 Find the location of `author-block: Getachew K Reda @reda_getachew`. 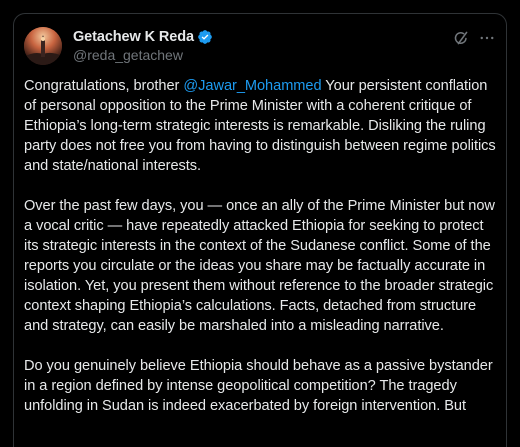

author-block: Getachew K Reda @reda_getachew is located at coordinates (143, 45).